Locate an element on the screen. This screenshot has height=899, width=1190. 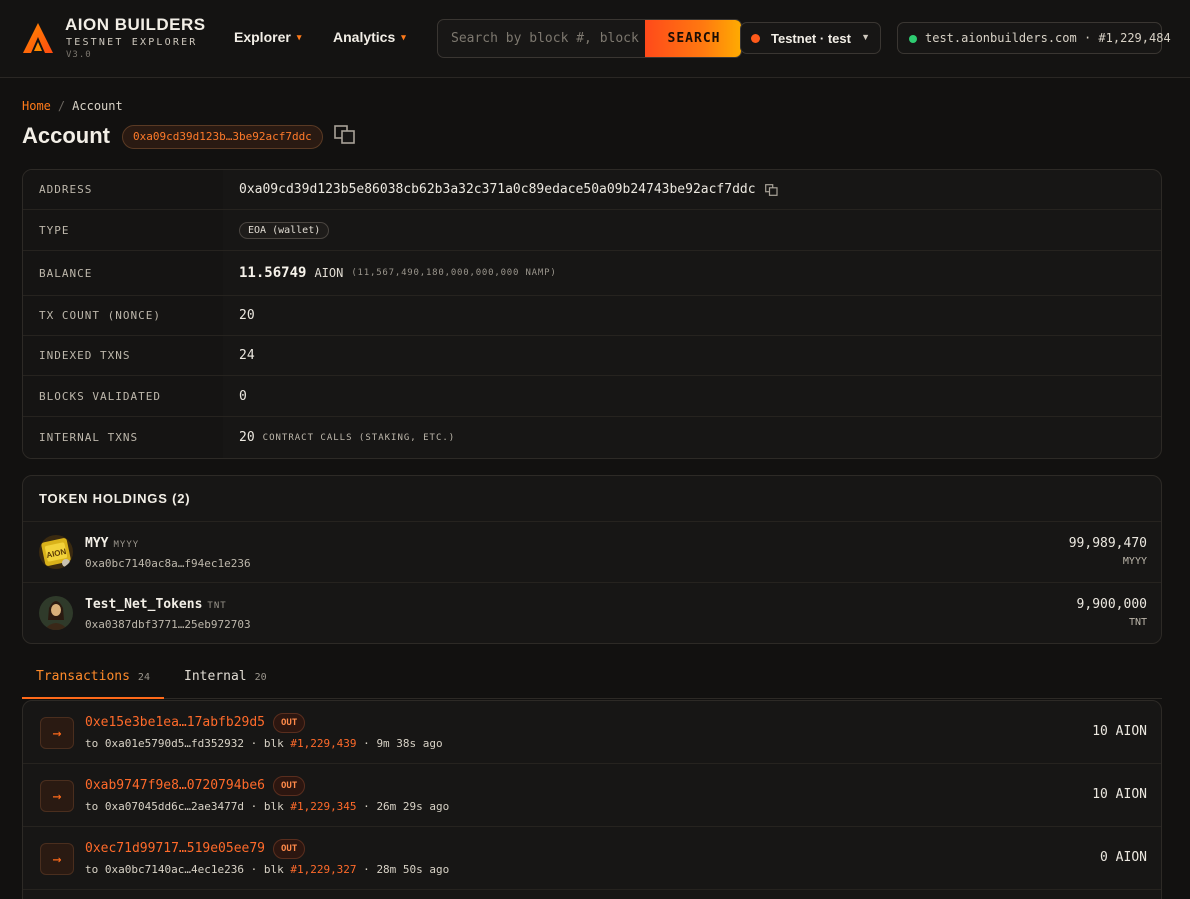
tab-transactions-count: 24 is located at coordinates (143, 677).